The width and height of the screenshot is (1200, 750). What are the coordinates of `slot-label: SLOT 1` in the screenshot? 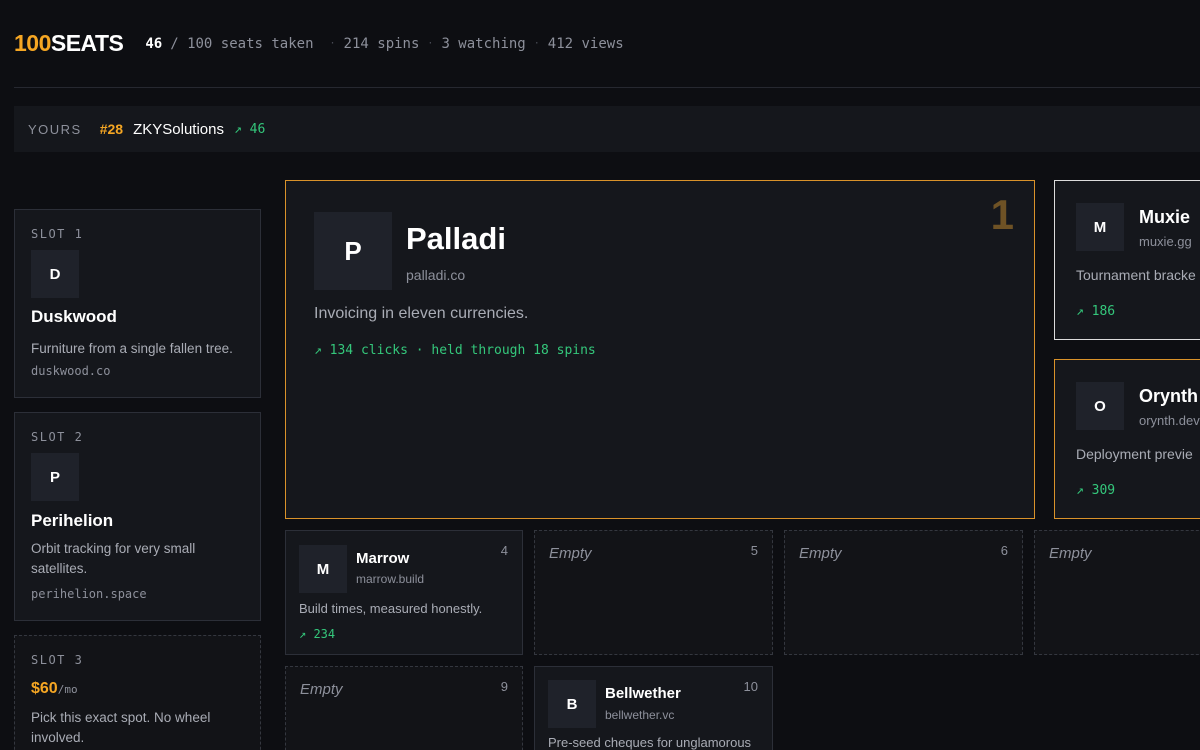 It's located at (57, 234).